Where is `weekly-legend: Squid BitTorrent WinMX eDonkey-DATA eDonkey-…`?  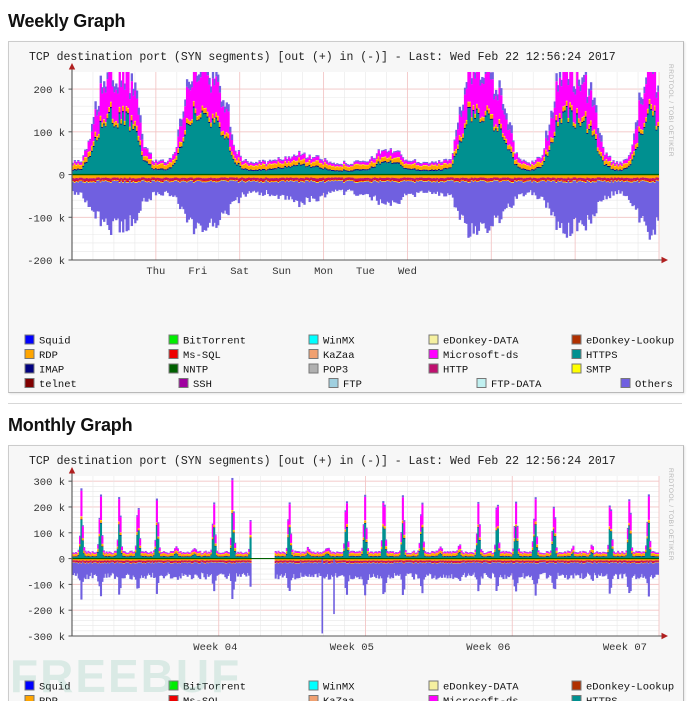 weekly-legend: Squid BitTorrent WinMX eDonkey-DATA eDonkey-… is located at coordinates (346, 361).